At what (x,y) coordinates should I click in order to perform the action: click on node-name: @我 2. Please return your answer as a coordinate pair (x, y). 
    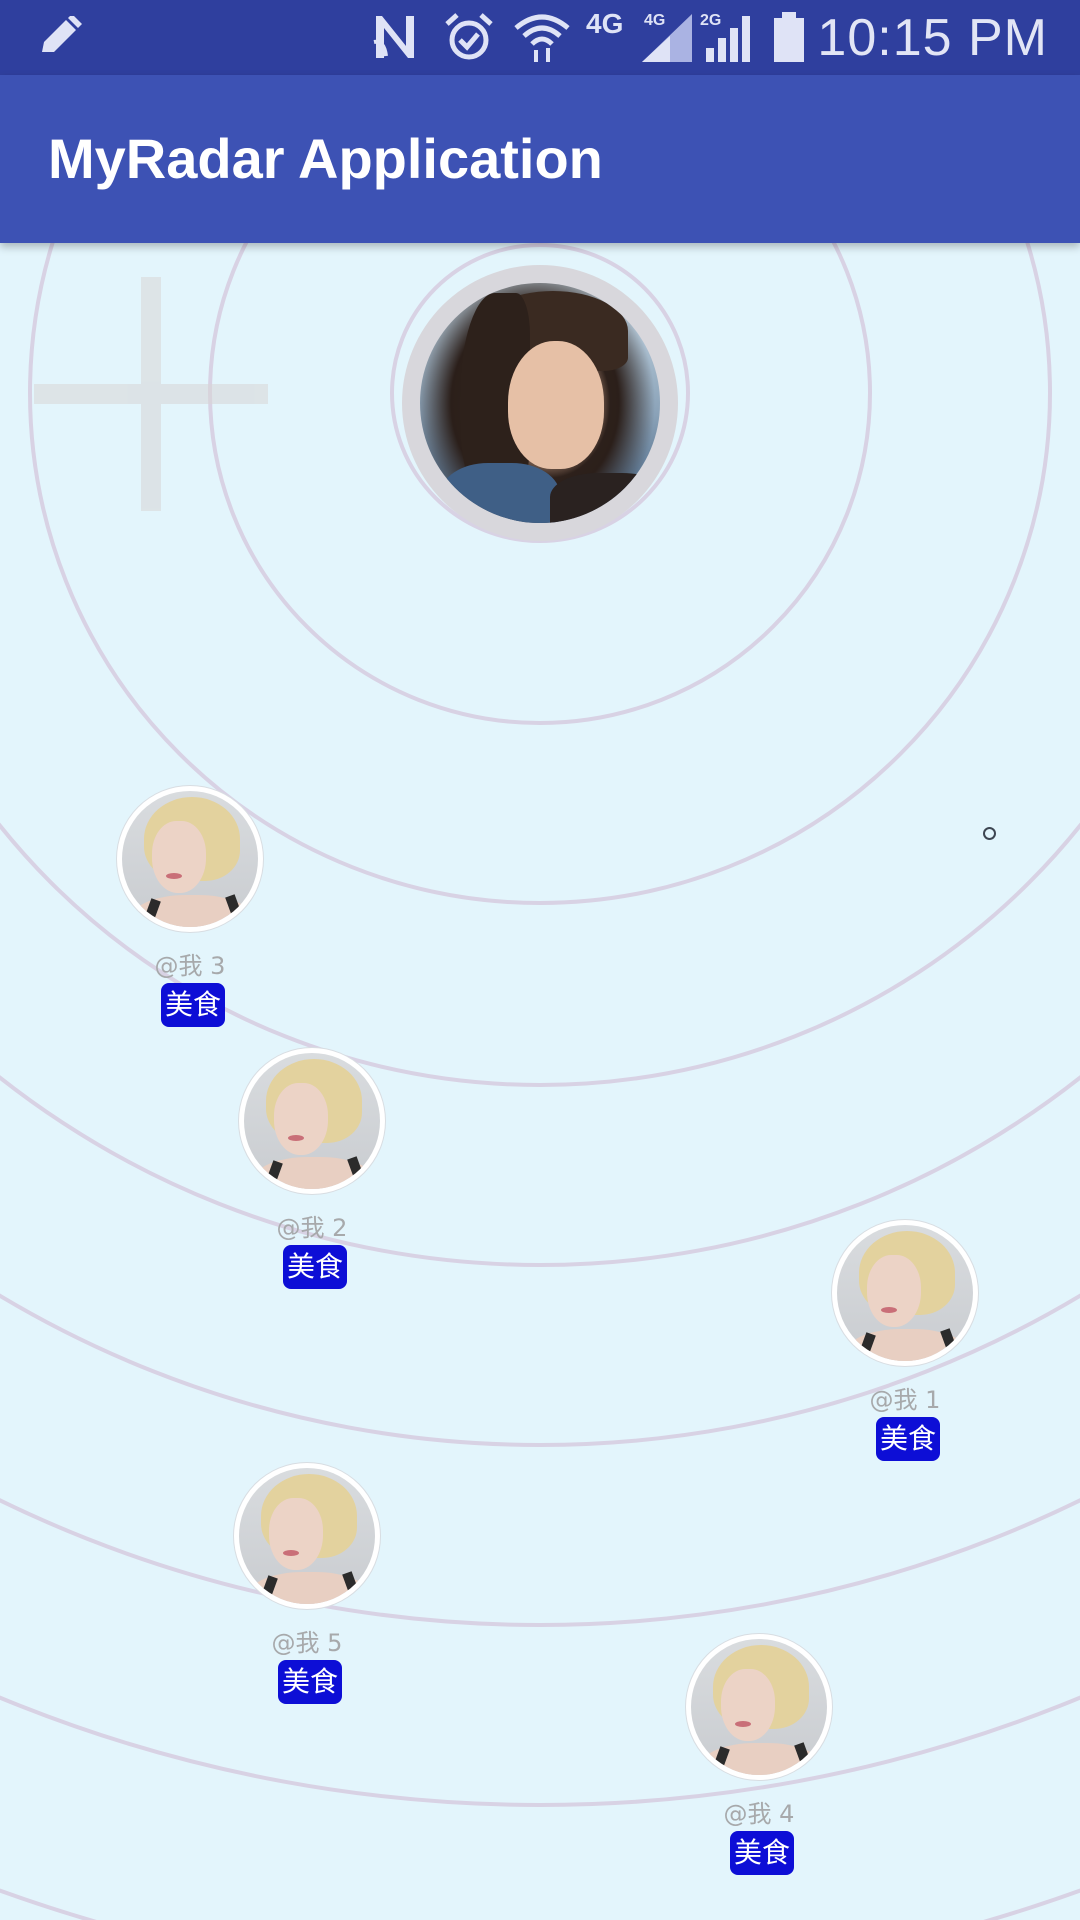
    Looking at the image, I should click on (312, 1228).